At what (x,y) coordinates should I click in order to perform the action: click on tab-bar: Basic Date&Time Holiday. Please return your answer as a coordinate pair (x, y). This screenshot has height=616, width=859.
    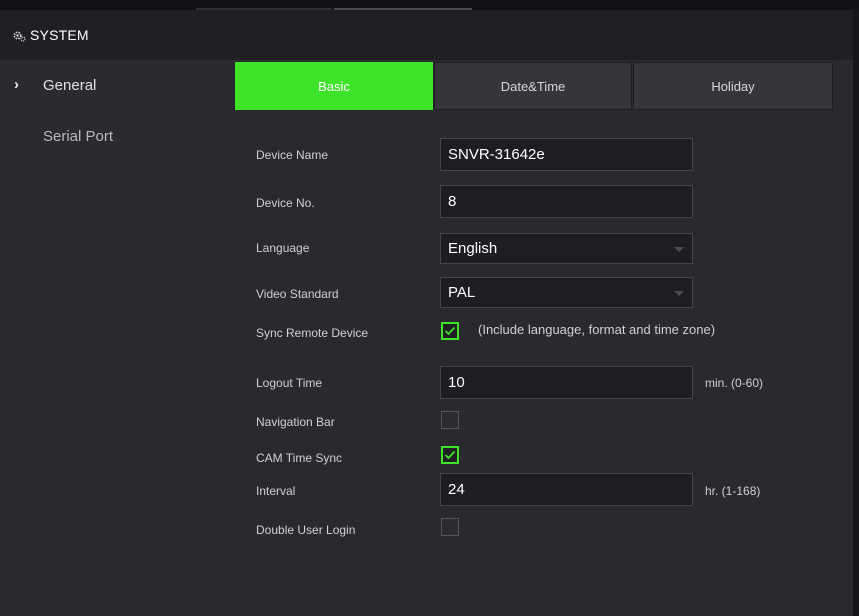
    Looking at the image, I should click on (535, 86).